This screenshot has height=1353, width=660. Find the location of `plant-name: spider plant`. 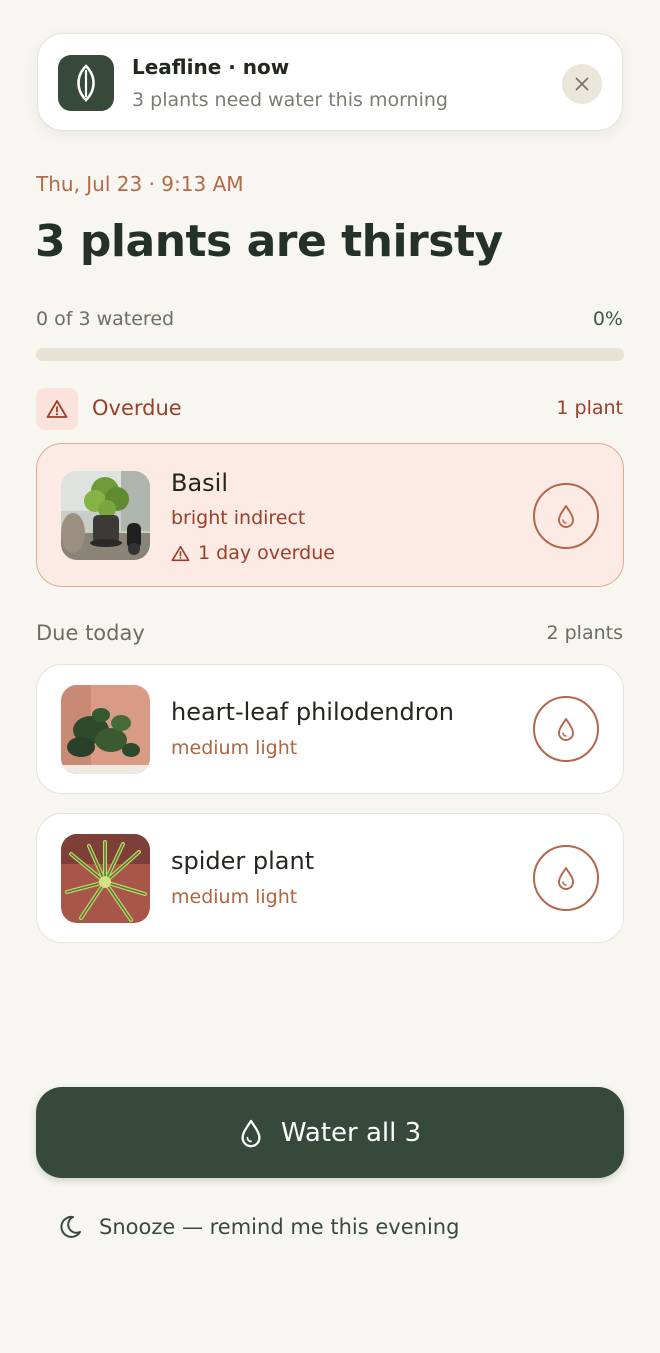

plant-name: spider plant is located at coordinates (243, 861).